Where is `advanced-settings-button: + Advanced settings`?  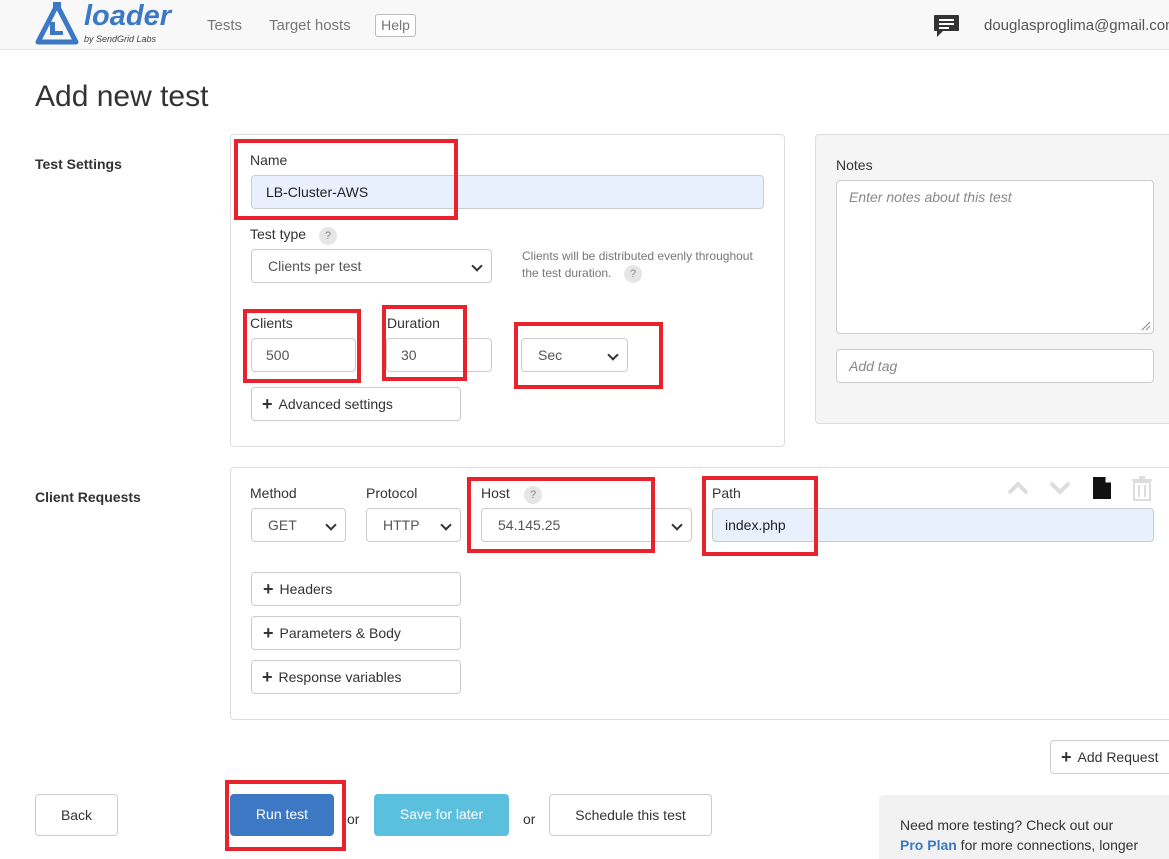
advanced-settings-button: + Advanced settings is located at coordinates (356, 404).